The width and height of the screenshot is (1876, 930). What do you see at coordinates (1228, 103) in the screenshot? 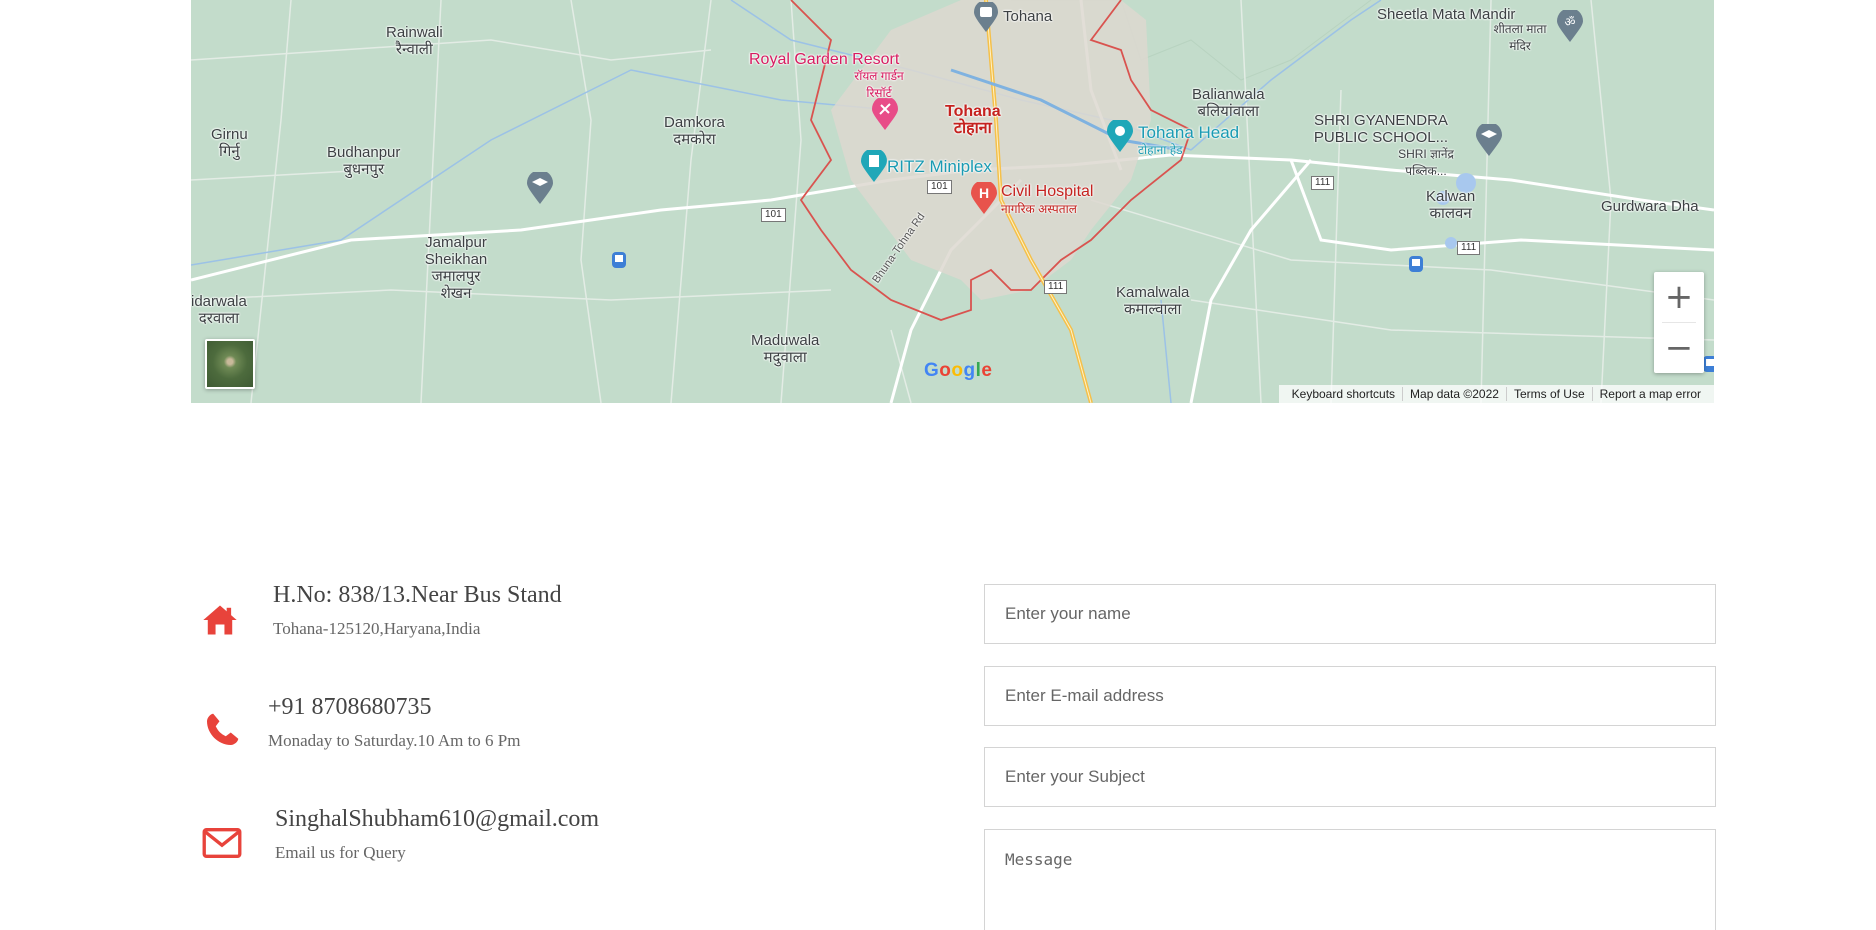
I see `map-label-balianwala: Balianwala बलियांवाला` at bounding box center [1228, 103].